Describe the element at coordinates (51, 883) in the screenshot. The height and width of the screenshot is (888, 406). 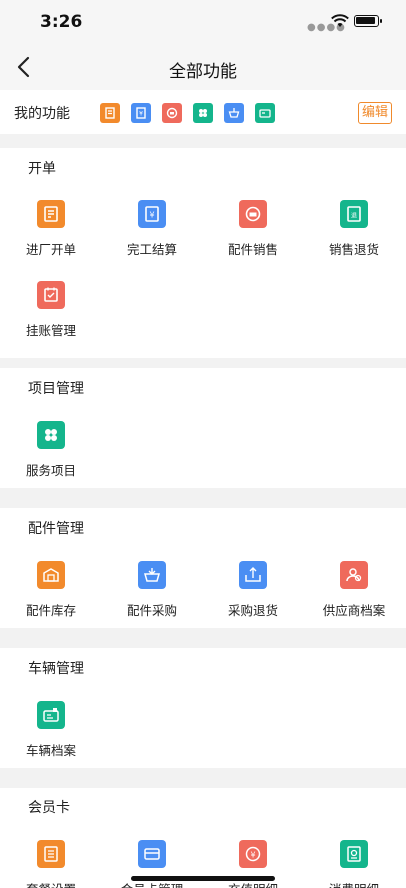
I see `item-label: 套餐设置` at that location.